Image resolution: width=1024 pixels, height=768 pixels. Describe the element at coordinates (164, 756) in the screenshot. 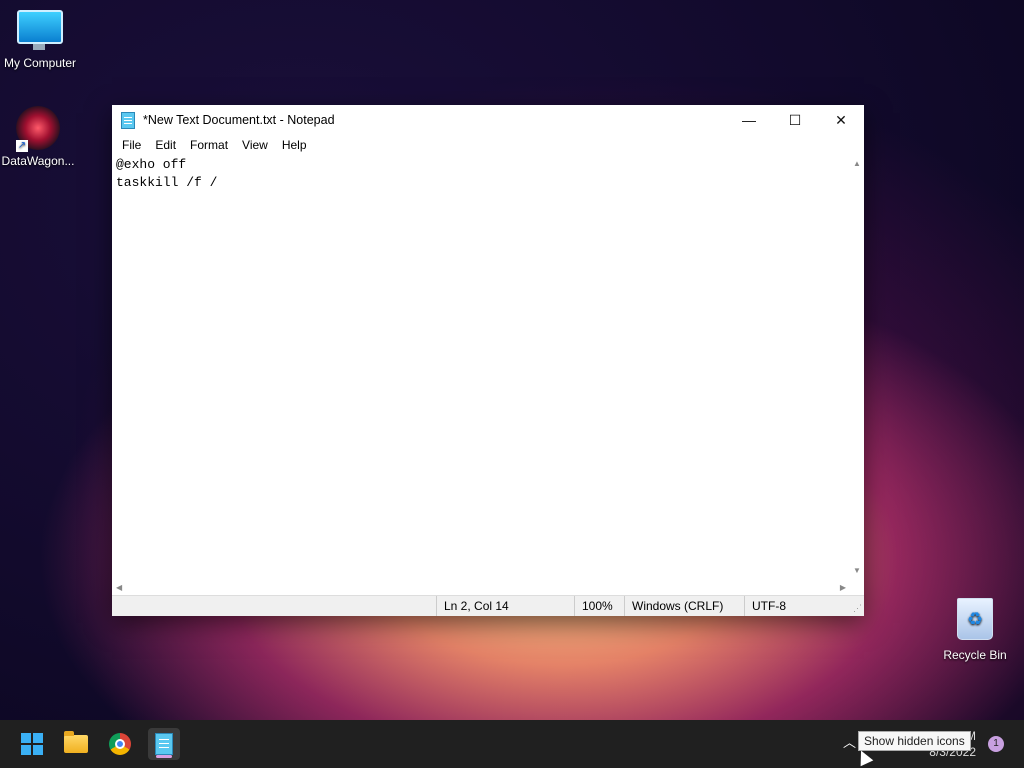

I see `active-indicator` at that location.